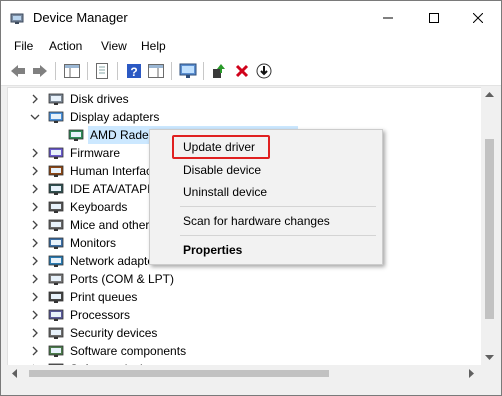  I want to click on toolbar: ?, so click(251, 71).